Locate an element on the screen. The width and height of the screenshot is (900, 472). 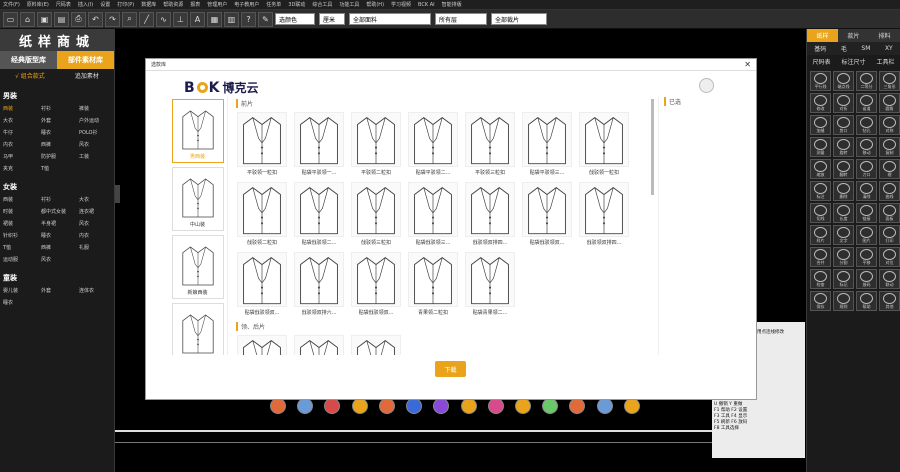
tool-button: 移动 is located at coordinates (866, 147).